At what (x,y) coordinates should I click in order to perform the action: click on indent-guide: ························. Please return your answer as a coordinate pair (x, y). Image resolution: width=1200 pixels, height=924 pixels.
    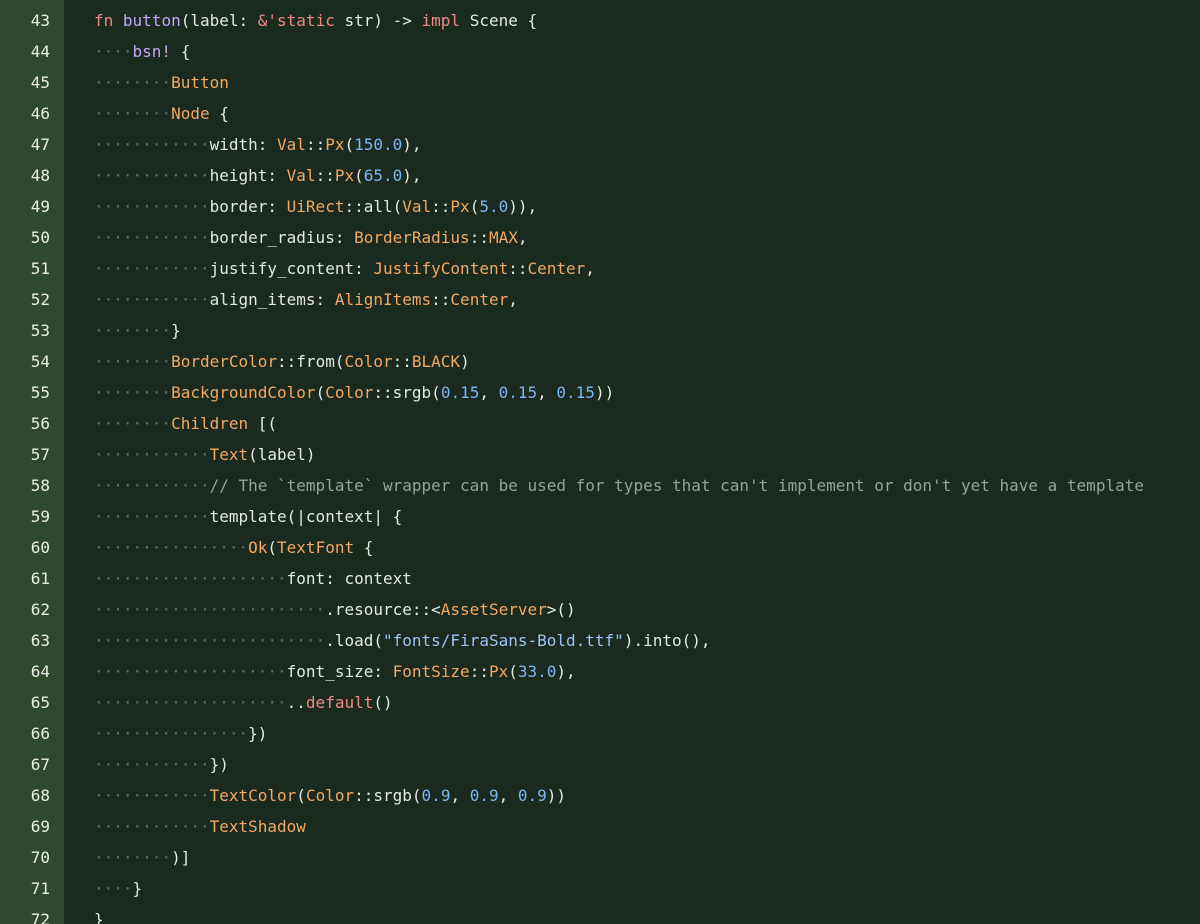
    Looking at the image, I should click on (210, 640).